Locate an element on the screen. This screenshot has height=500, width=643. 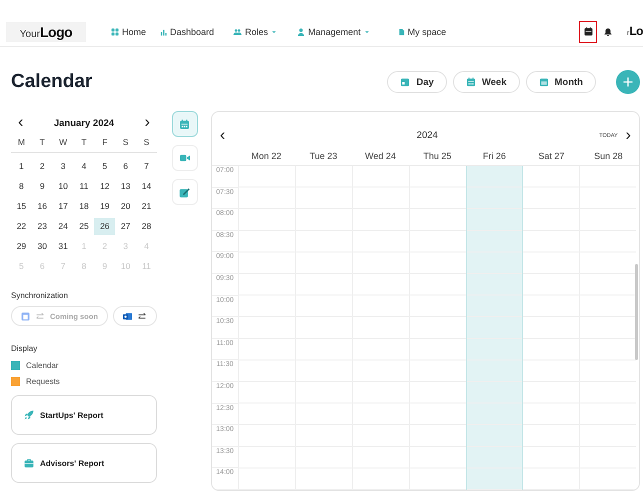
users-icon is located at coordinates (237, 32).